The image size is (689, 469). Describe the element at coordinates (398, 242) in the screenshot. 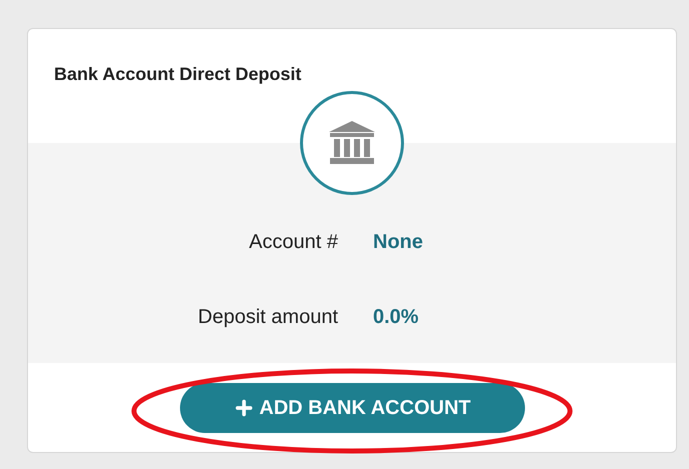

I see `field-value: None` at that location.